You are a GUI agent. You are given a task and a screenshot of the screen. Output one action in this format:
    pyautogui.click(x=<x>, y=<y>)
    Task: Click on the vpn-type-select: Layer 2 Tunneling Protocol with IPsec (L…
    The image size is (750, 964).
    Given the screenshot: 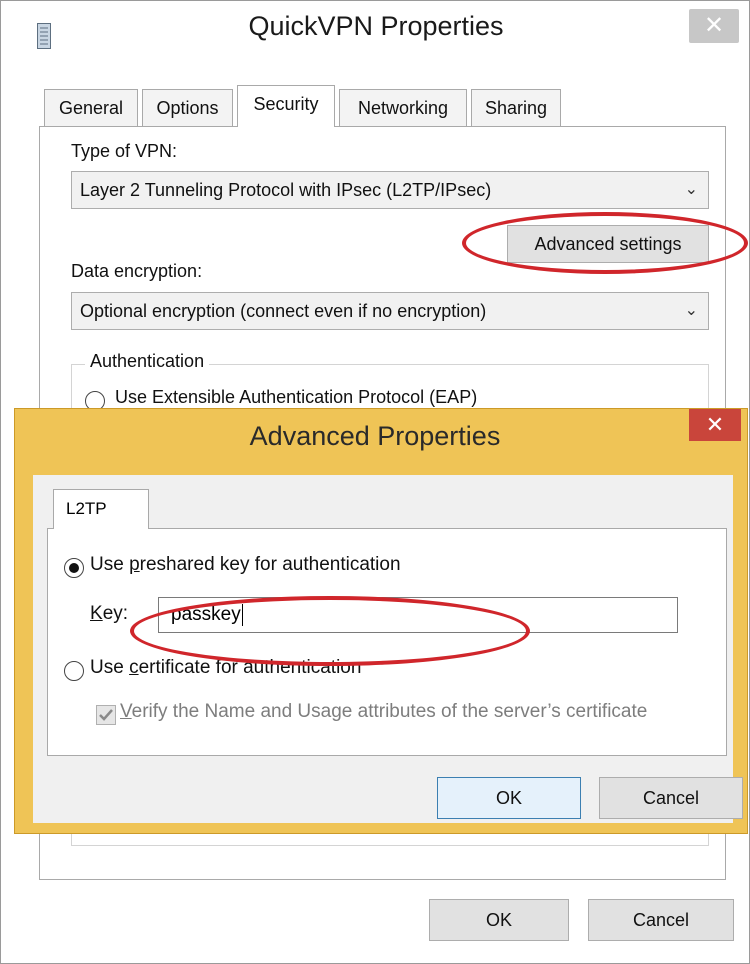 What is the action you would take?
    pyautogui.click(x=390, y=190)
    